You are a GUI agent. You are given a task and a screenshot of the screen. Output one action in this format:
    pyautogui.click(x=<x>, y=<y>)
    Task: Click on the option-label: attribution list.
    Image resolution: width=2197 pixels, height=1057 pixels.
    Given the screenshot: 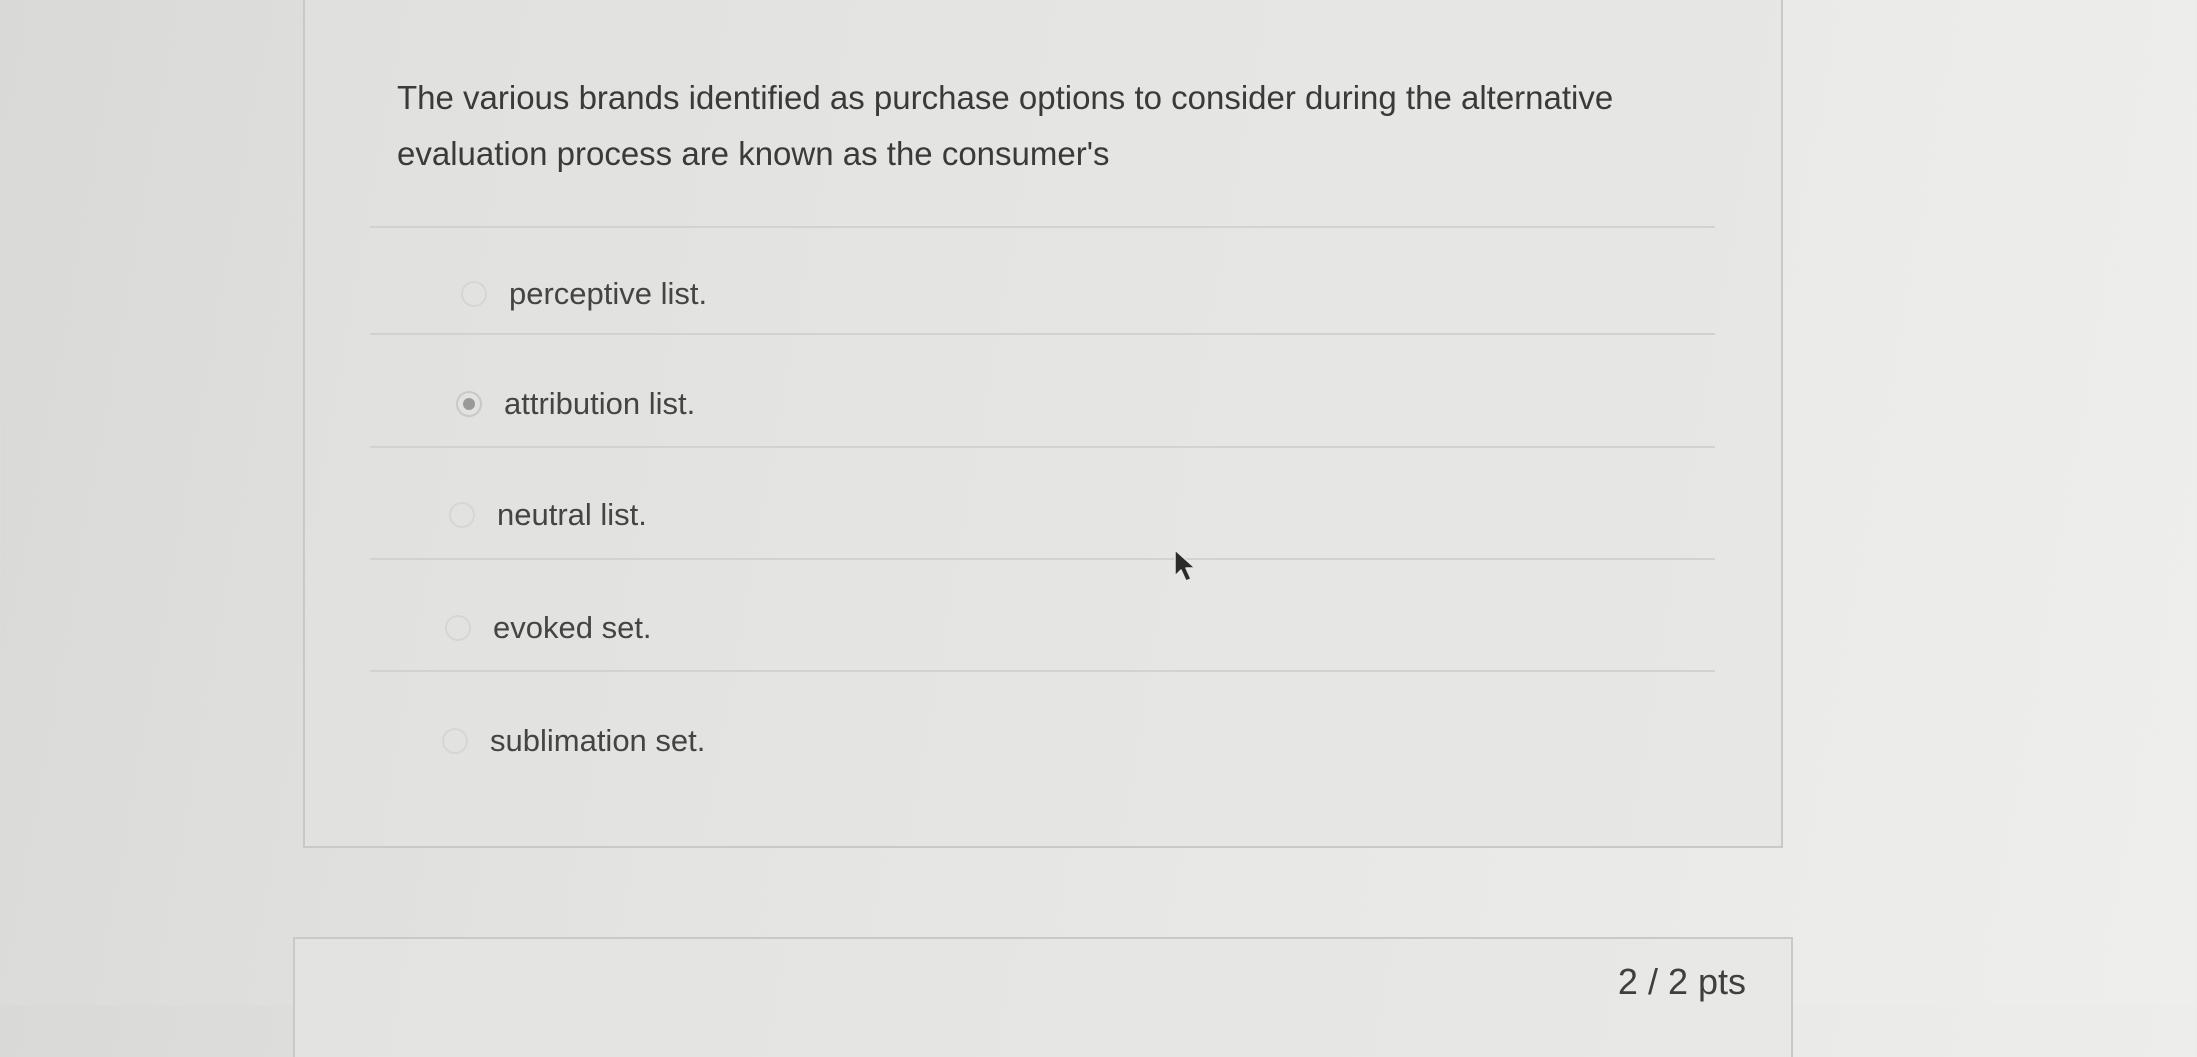 What is the action you would take?
    pyautogui.click(x=600, y=403)
    